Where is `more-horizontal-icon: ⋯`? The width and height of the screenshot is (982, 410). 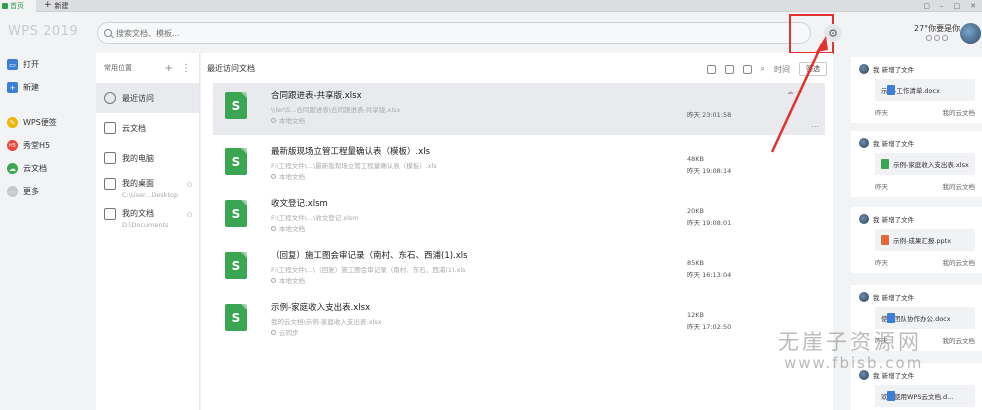
more-horizontal-icon: ⋯ is located at coordinates (815, 126).